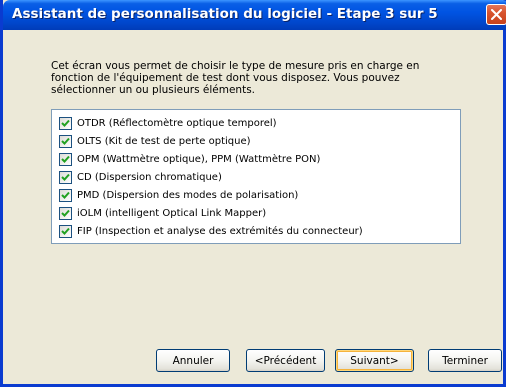 This screenshot has width=506, height=387. I want to click on list-item-otdr: OTDR (Réflectomètre optique temporel), so click(168, 123).